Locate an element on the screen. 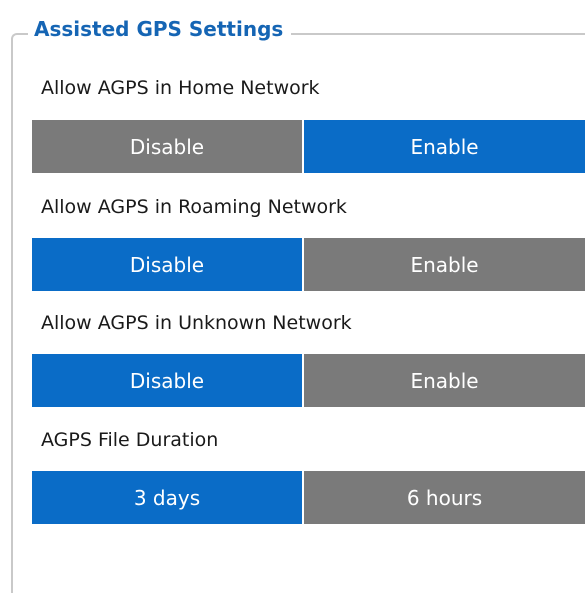 The width and height of the screenshot is (585, 593). group-title: Assisted GPS Settings is located at coordinates (160, 29).